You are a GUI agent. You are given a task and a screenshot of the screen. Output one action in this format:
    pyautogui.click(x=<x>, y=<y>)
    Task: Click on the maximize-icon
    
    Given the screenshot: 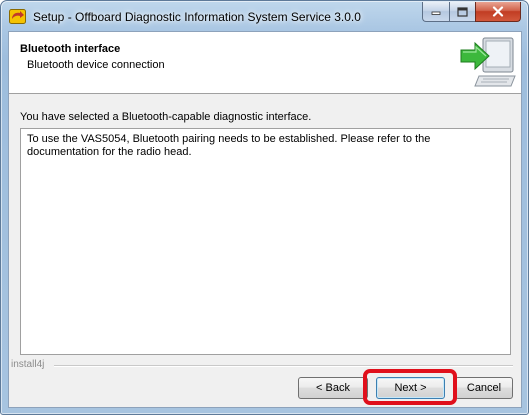 What is the action you would take?
    pyautogui.click(x=462, y=11)
    